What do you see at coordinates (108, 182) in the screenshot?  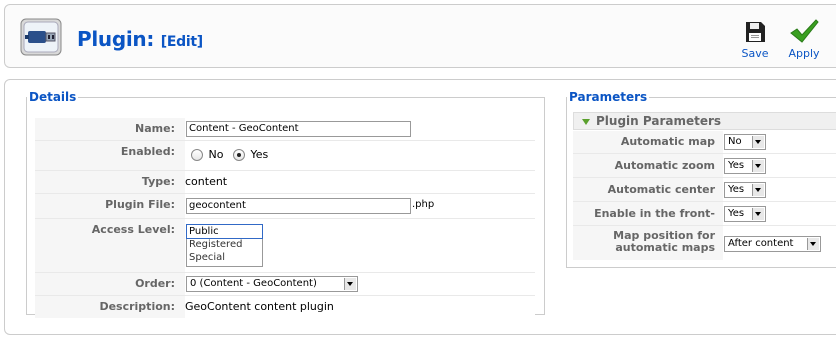 I see `type-label: Type:` at bounding box center [108, 182].